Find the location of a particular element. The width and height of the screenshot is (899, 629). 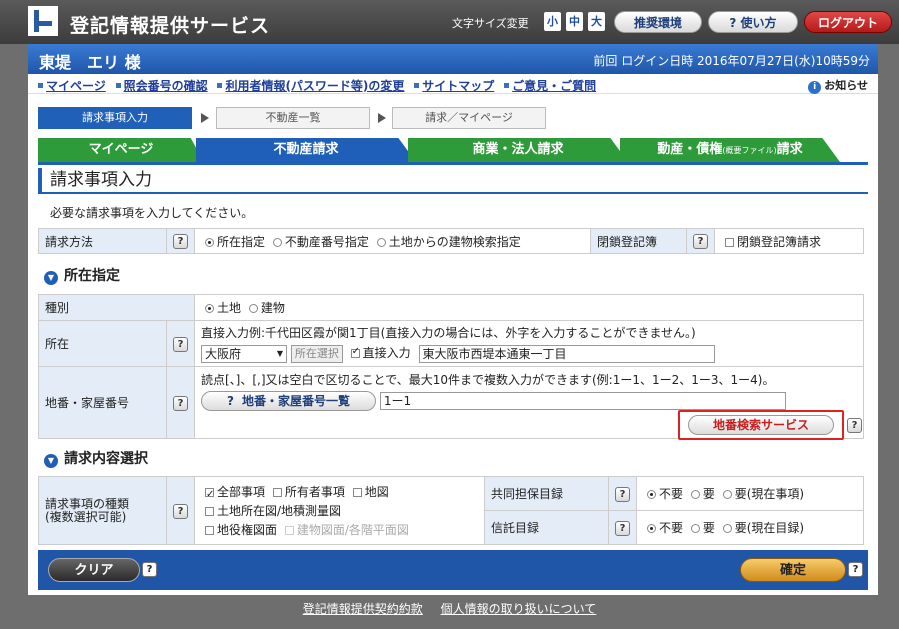

notice-link: i お知らせ is located at coordinates (838, 85).